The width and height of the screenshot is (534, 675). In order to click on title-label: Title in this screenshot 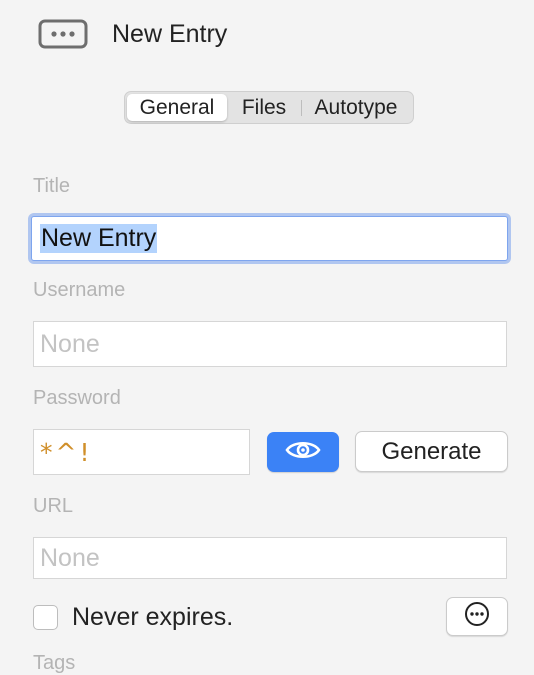, I will do `click(52, 186)`.